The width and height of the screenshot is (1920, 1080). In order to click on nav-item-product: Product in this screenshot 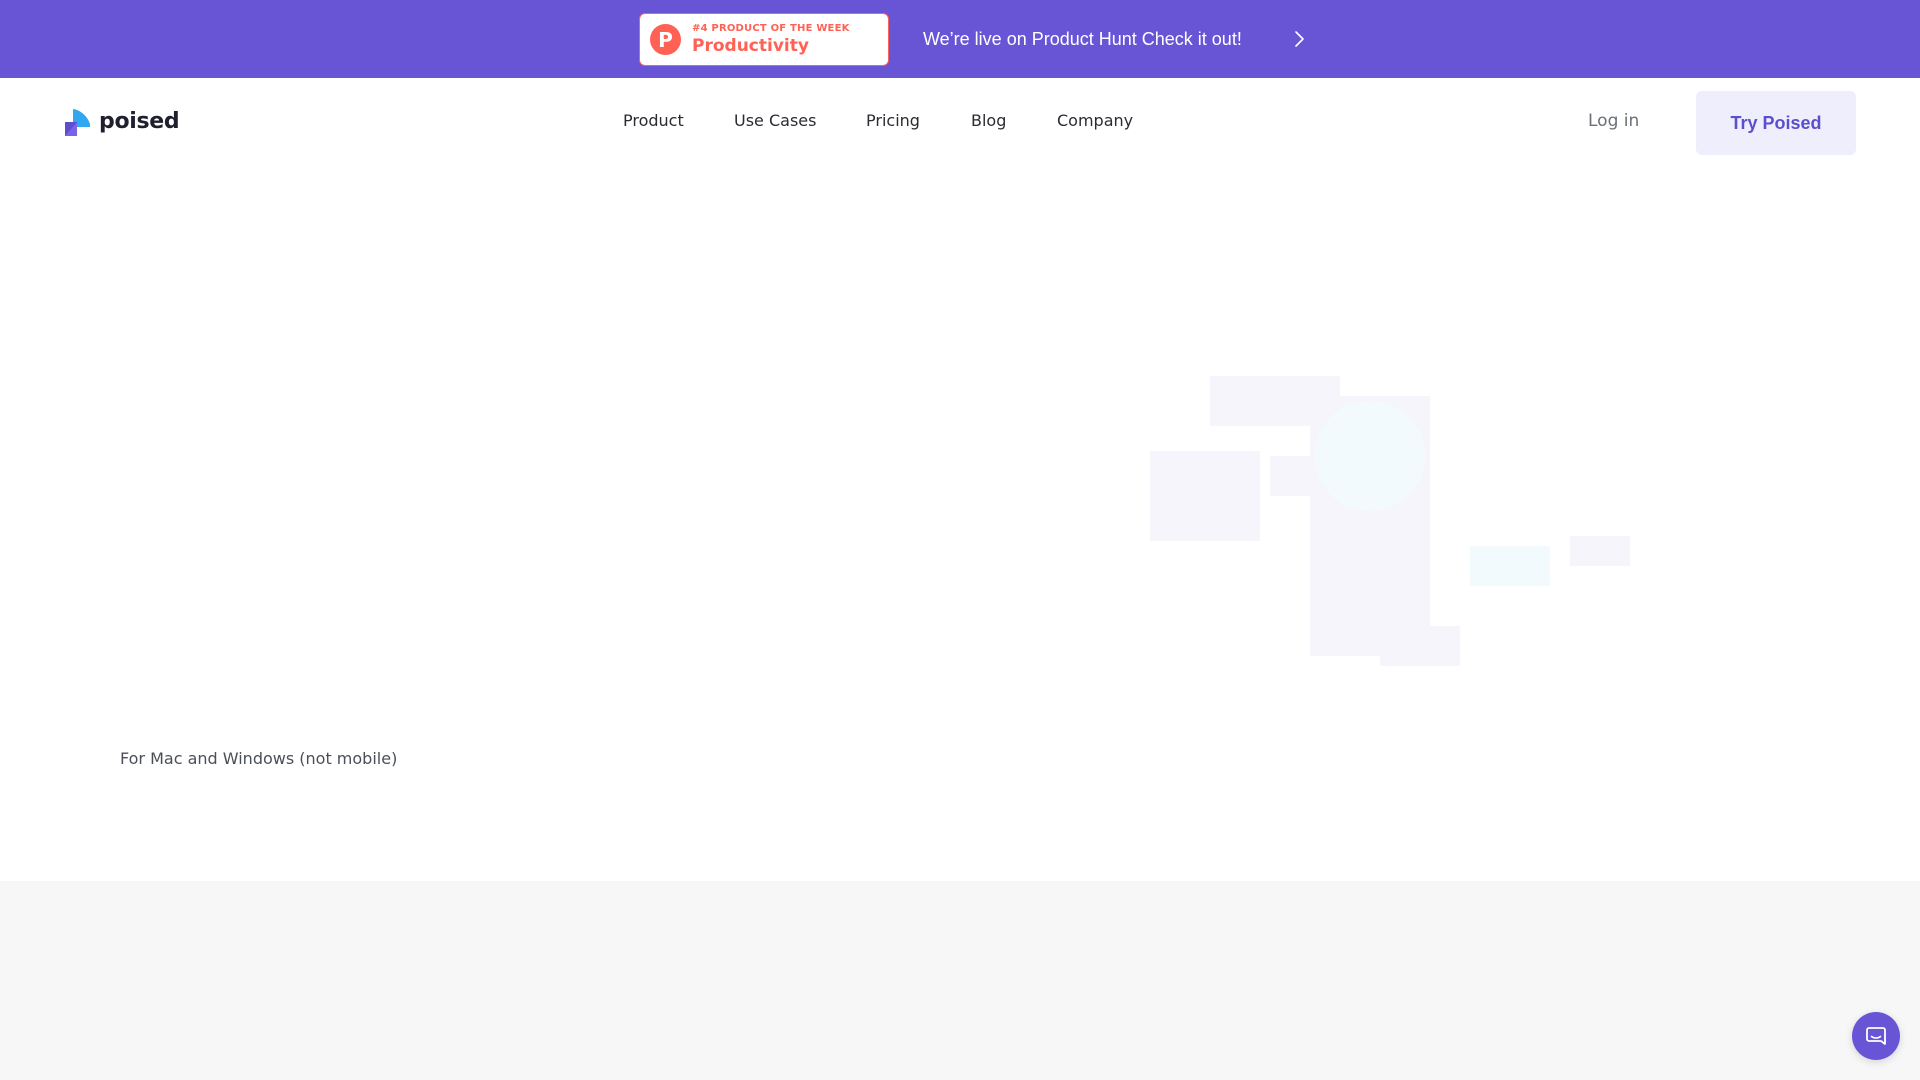, I will do `click(653, 121)`.